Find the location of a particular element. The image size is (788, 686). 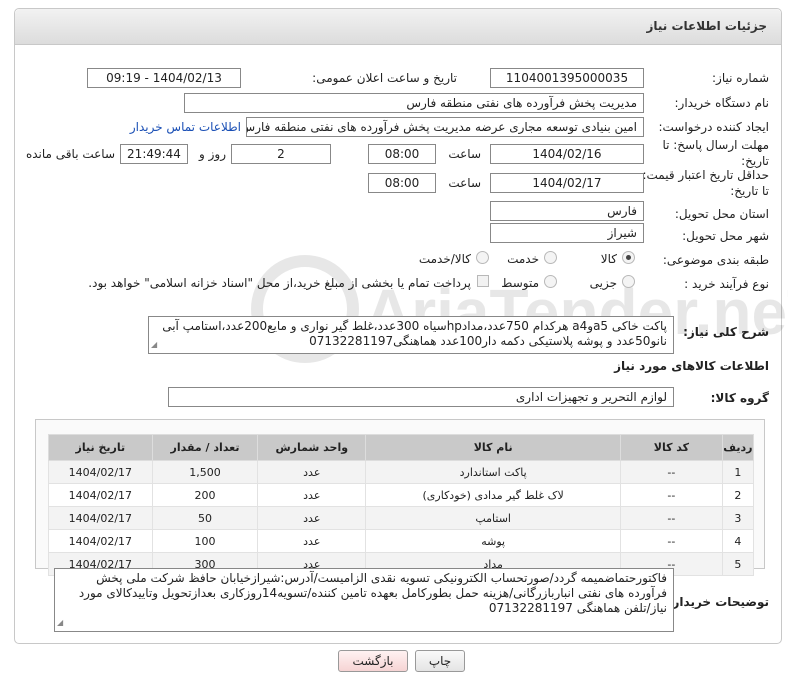

goods-section-title: اطلاعات کالاهای مورد نیاز is located at coordinates (691, 366).